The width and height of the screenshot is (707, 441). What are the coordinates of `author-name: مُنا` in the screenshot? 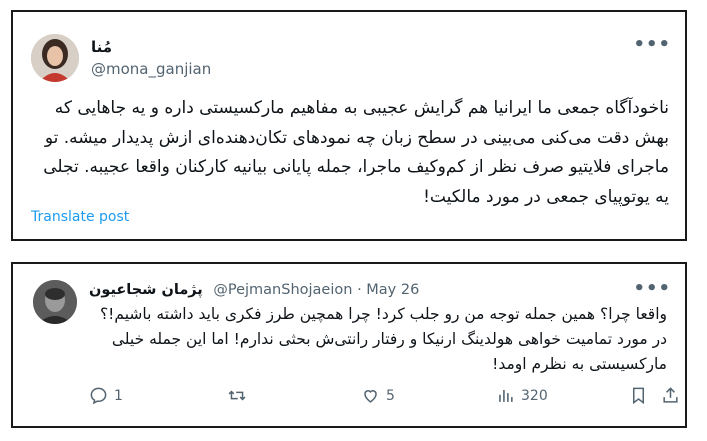 It's located at (101, 47).